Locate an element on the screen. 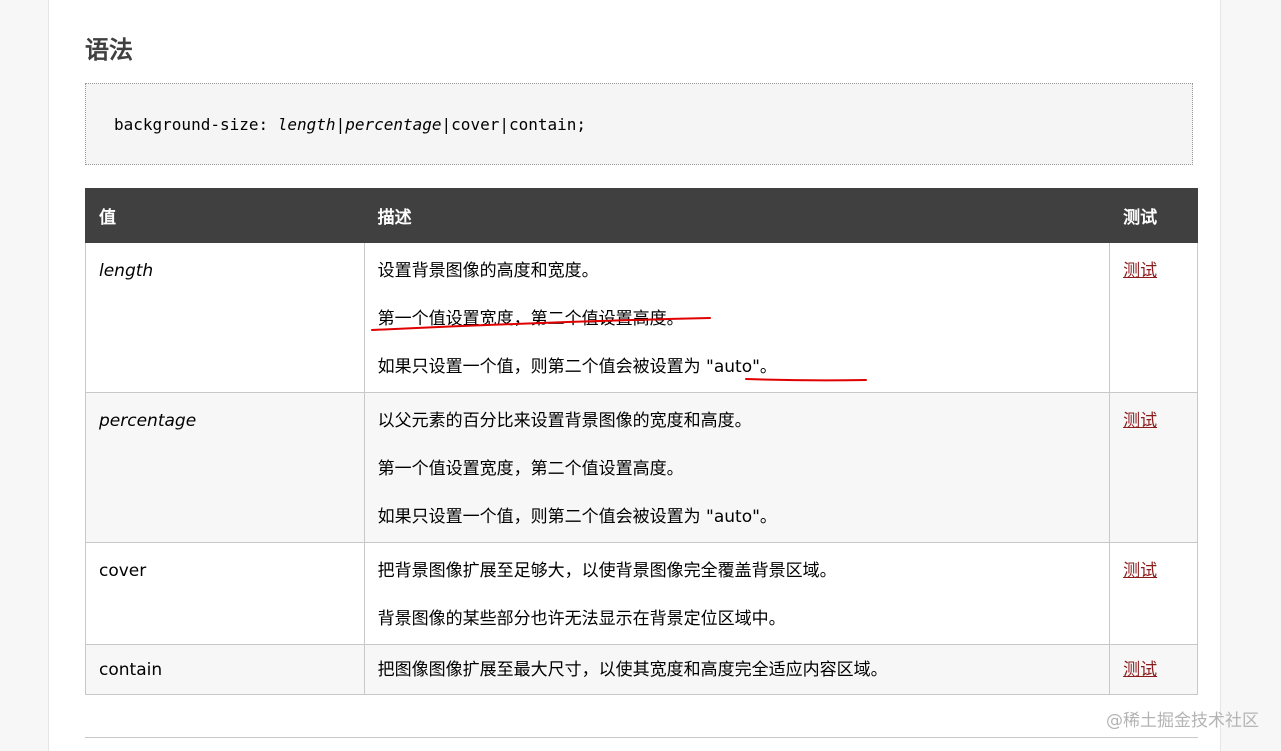 The width and height of the screenshot is (1281, 751). code-rest: cover|contain; is located at coordinates (519, 124).